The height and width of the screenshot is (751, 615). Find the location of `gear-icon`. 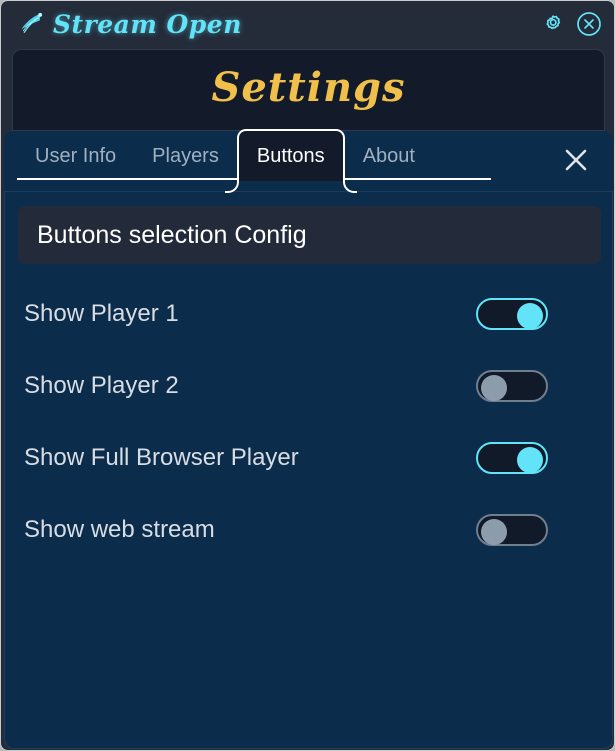

gear-icon is located at coordinates (553, 22).